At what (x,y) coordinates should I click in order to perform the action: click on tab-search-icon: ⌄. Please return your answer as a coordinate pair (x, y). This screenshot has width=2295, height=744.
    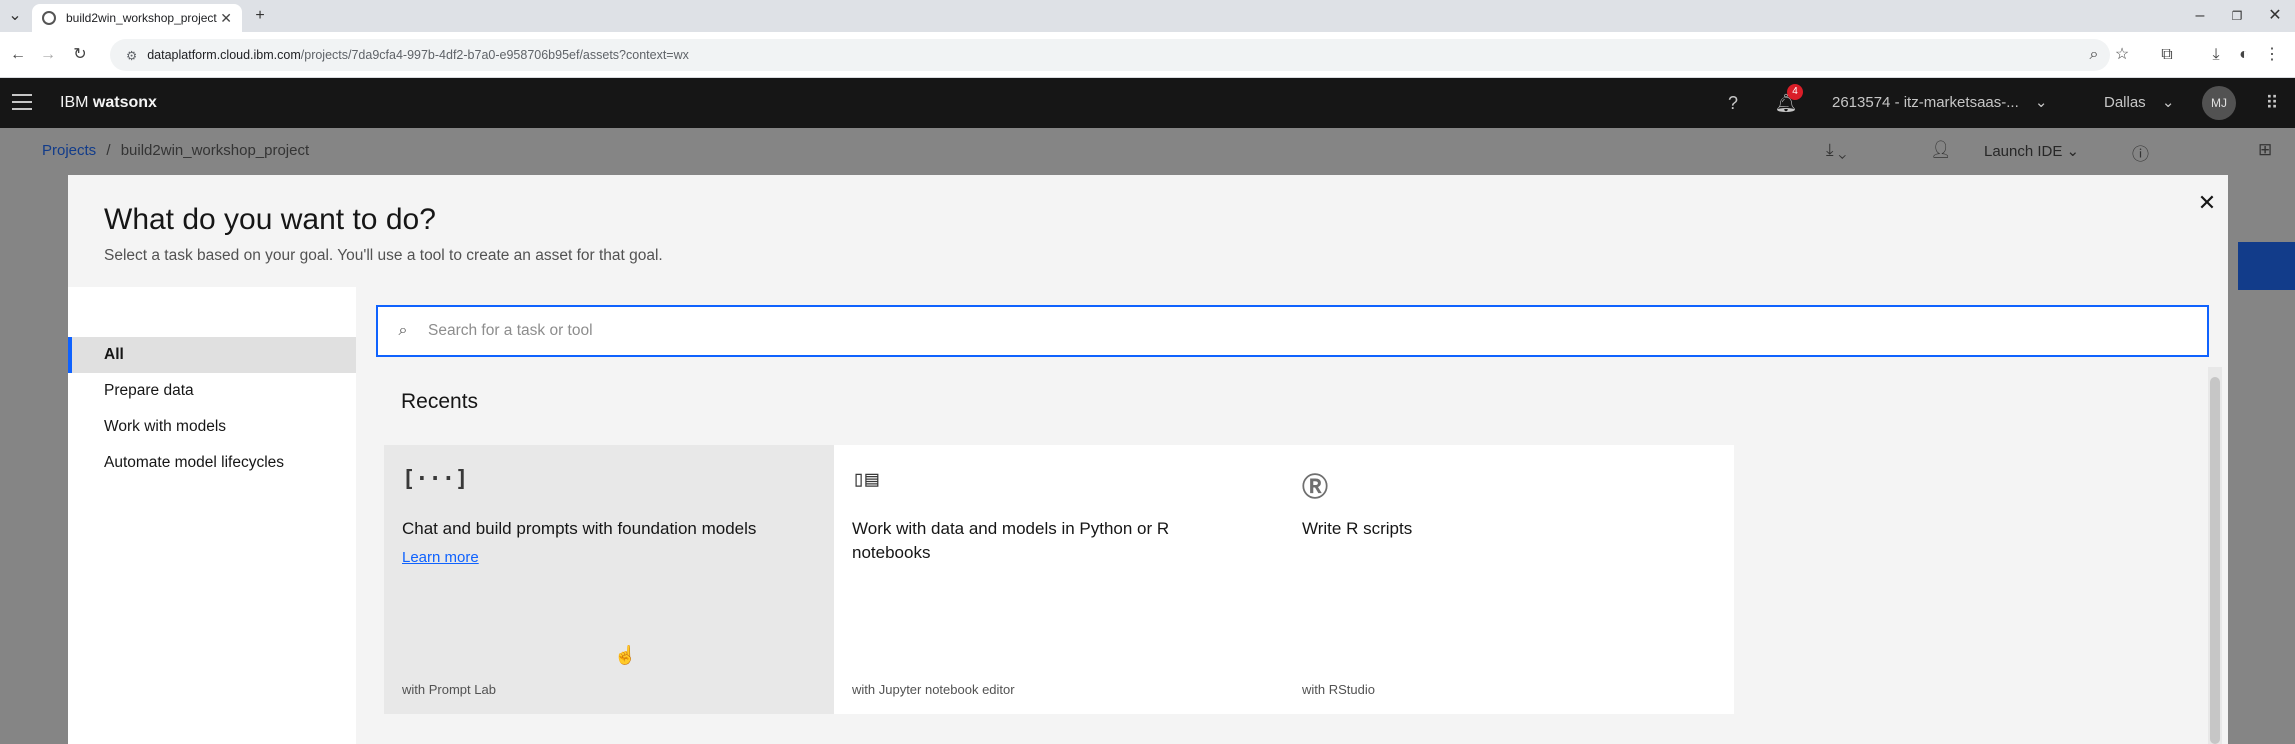
    Looking at the image, I should click on (15, 16).